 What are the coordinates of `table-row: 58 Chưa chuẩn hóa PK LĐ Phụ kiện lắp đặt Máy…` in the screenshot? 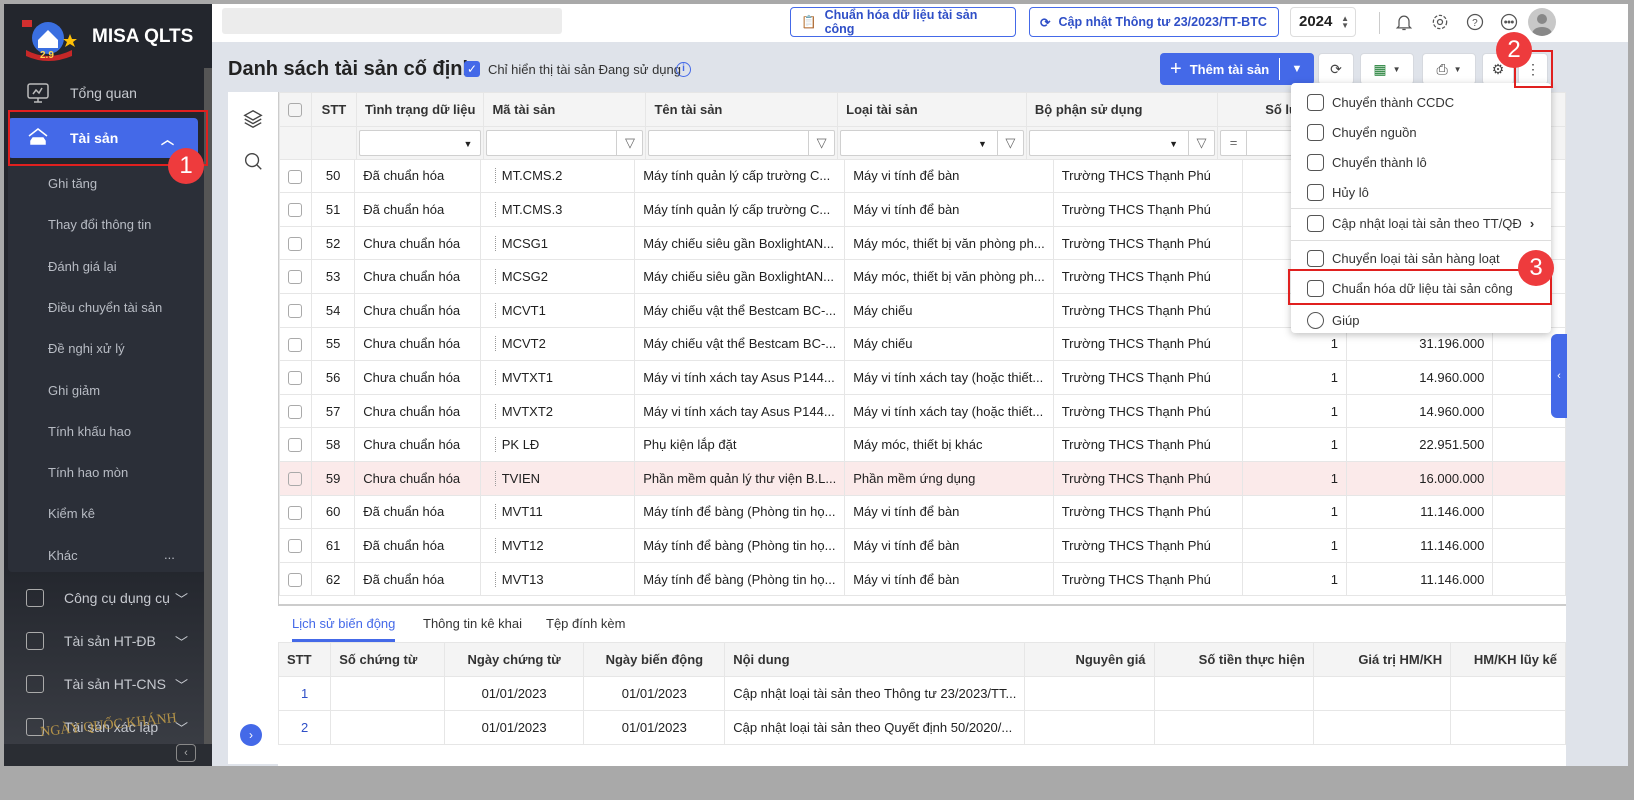 It's located at (922, 444).